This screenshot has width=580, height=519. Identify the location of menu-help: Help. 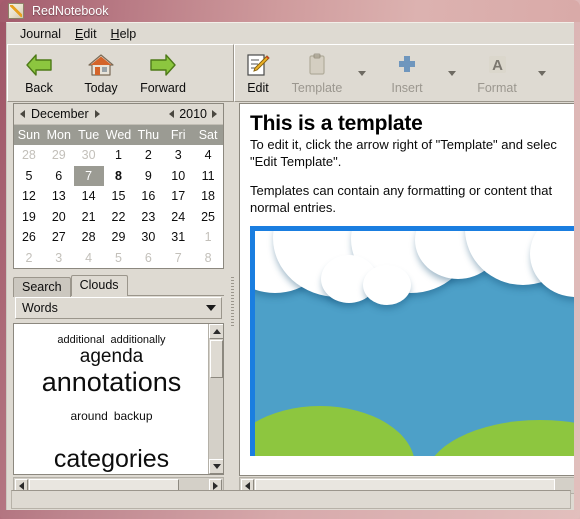
(124, 34).